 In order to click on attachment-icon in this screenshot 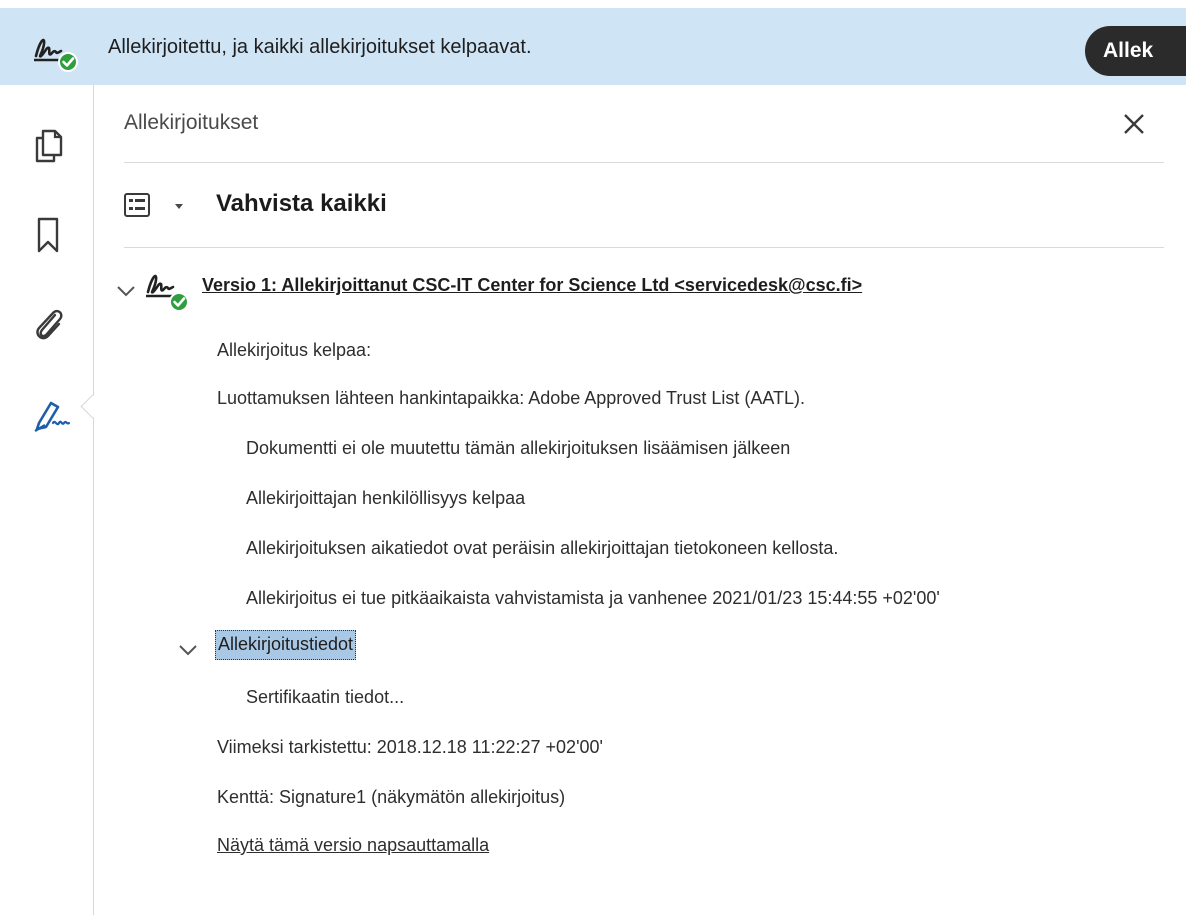, I will do `click(49, 325)`.